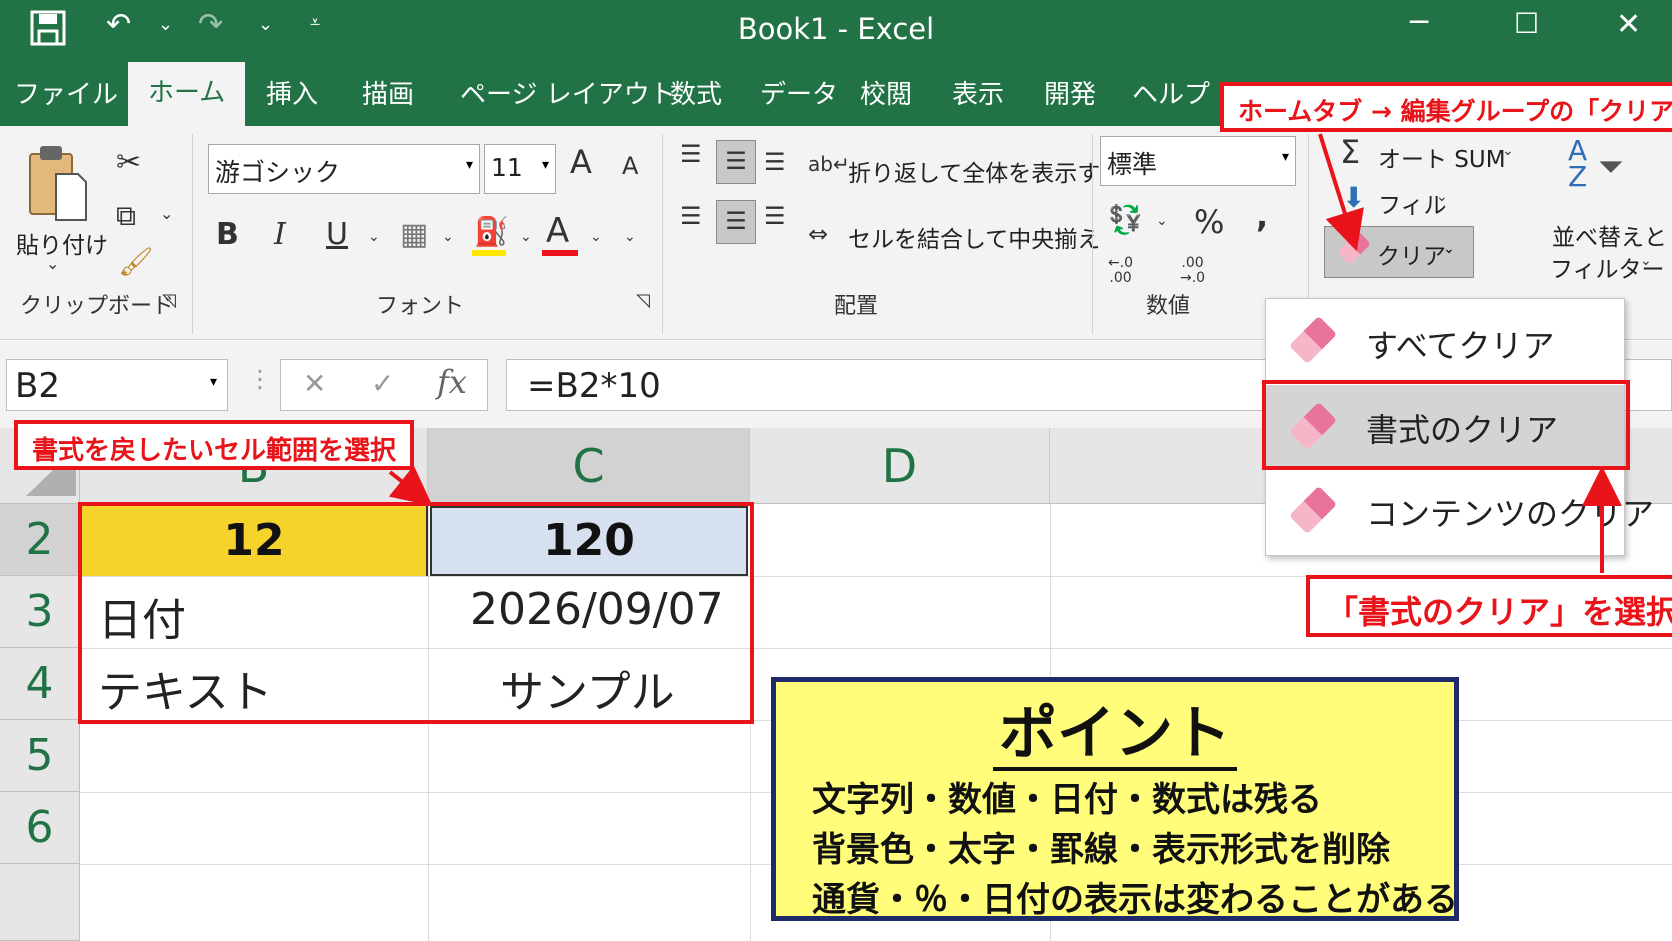  I want to click on tab-view: 表示, so click(978, 92).